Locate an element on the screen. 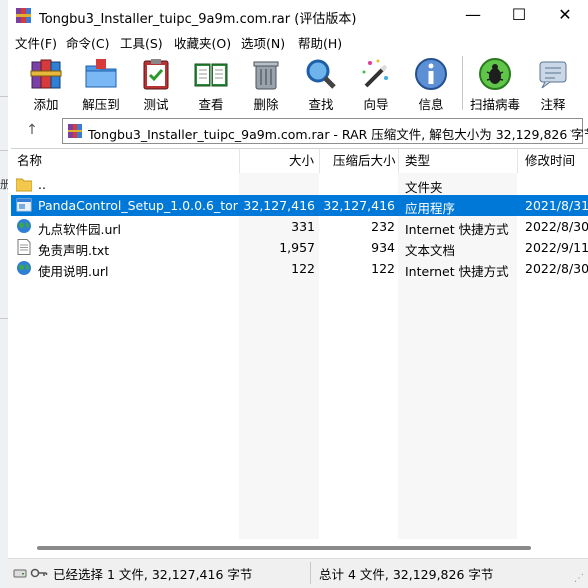  virus-scan-icon is located at coordinates (495, 74).